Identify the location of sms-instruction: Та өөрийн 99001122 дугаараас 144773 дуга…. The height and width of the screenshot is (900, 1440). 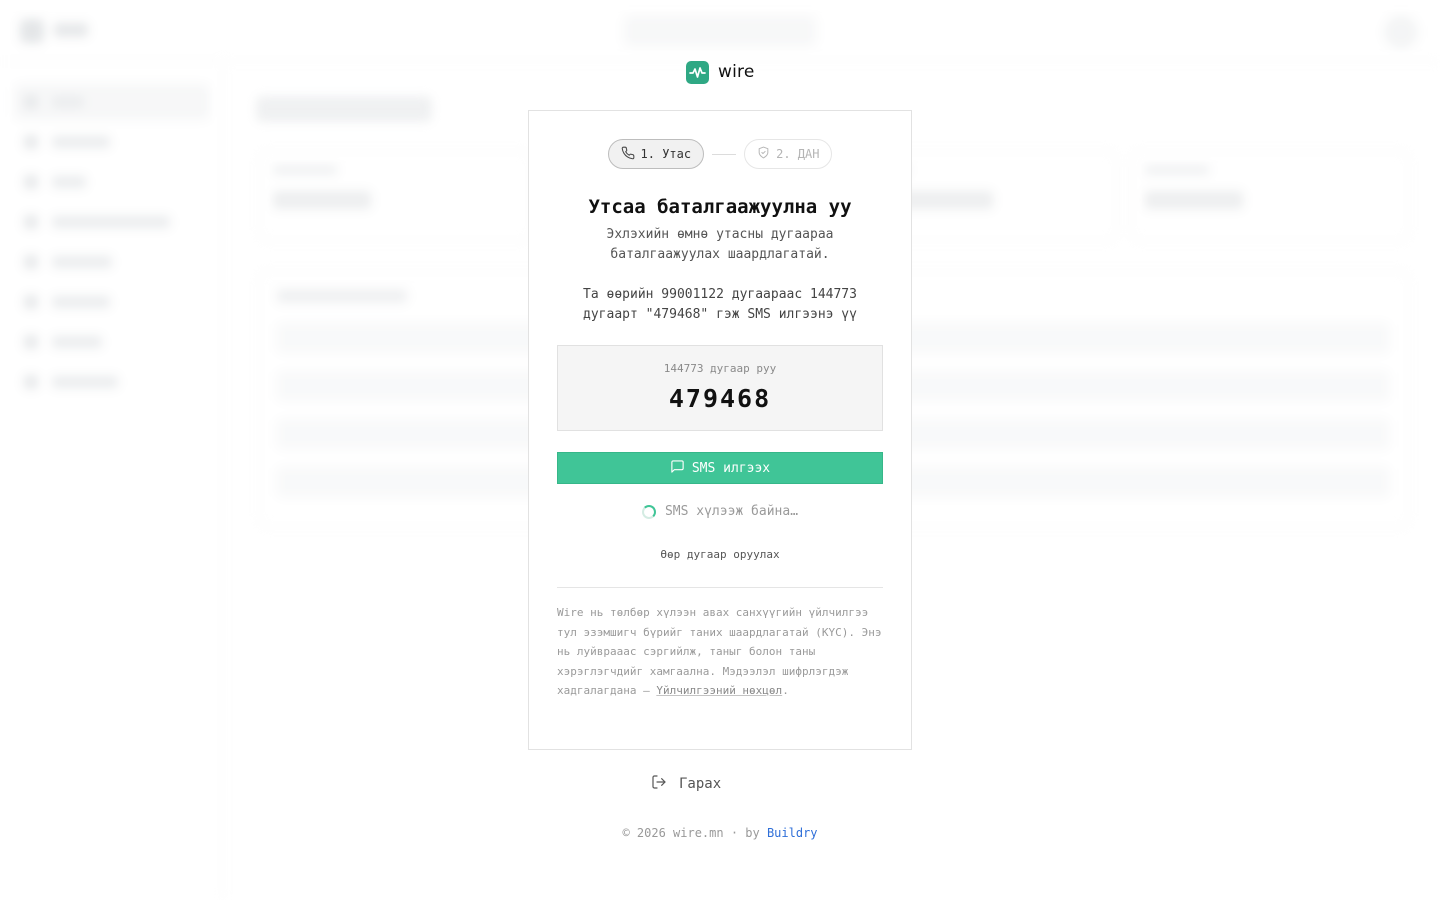
(720, 304).